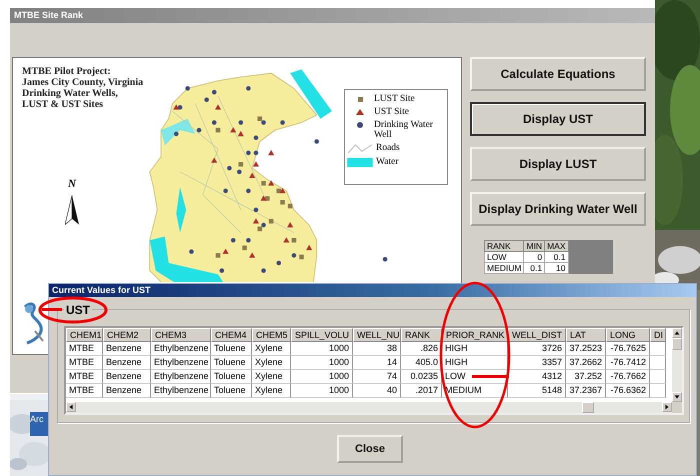  Describe the element at coordinates (377, 391) in the screenshot. I see `table-cell: 40` at that location.